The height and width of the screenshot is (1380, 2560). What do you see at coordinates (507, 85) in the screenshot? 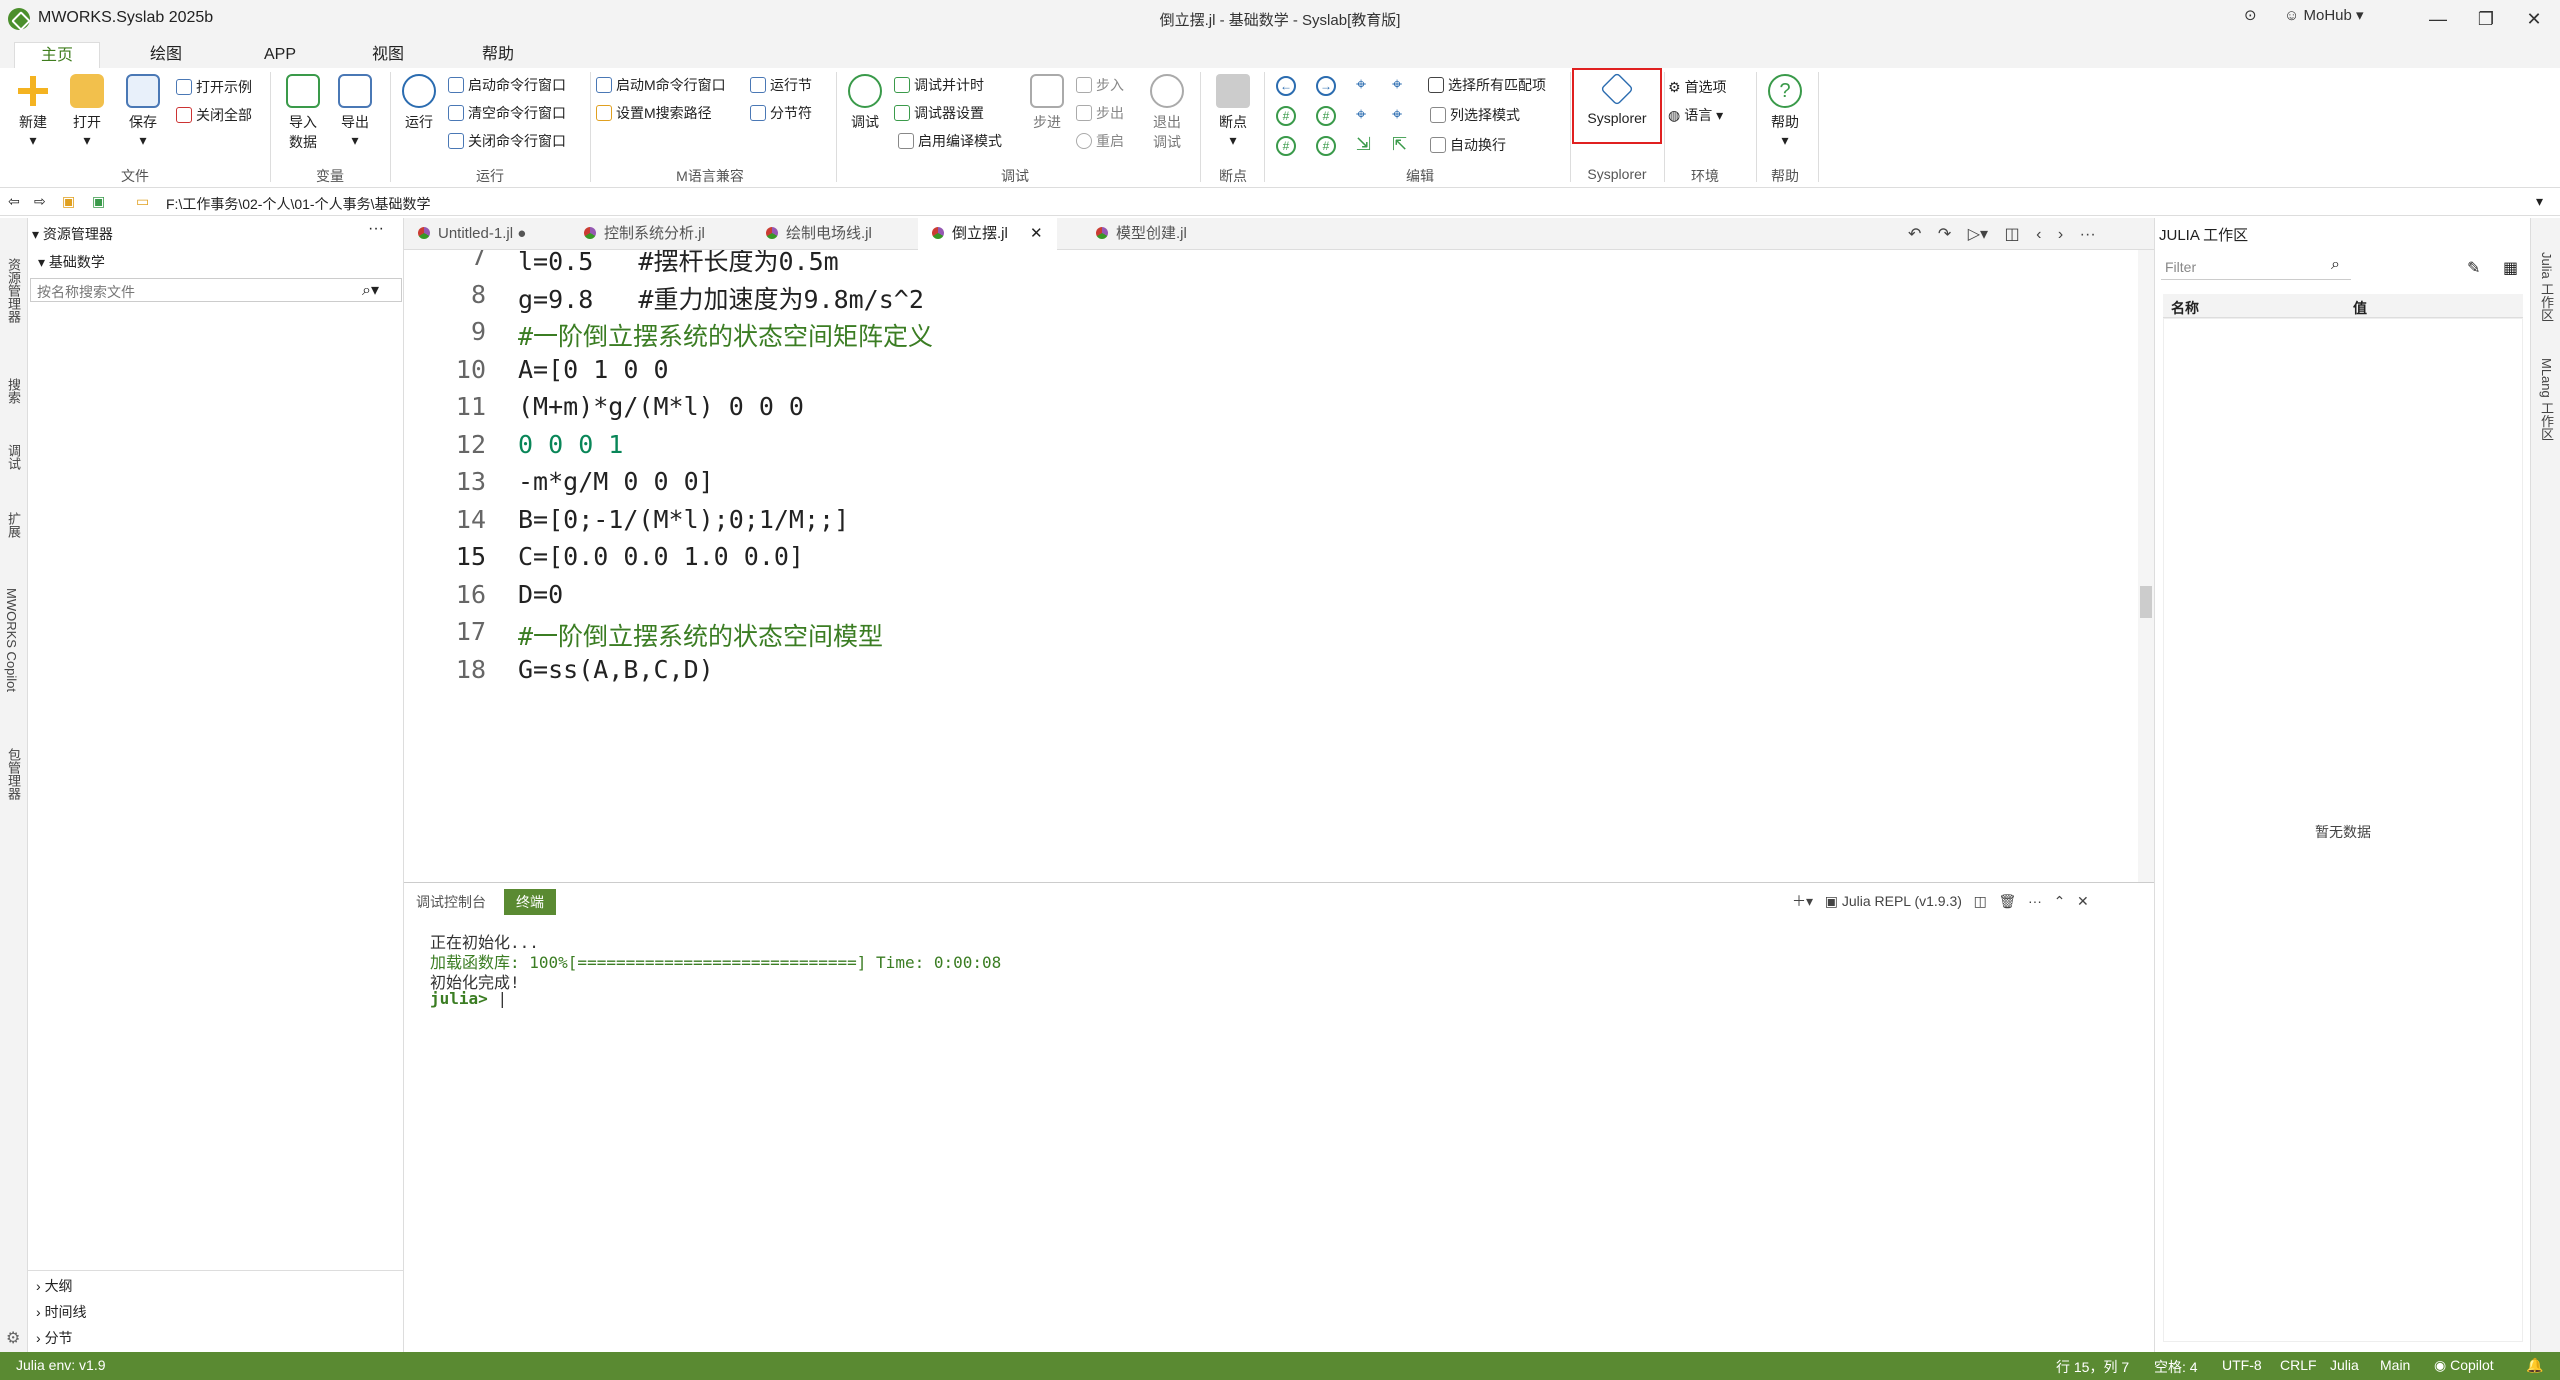
I see `start-cmd-button: 启动命令行窗口` at bounding box center [507, 85].